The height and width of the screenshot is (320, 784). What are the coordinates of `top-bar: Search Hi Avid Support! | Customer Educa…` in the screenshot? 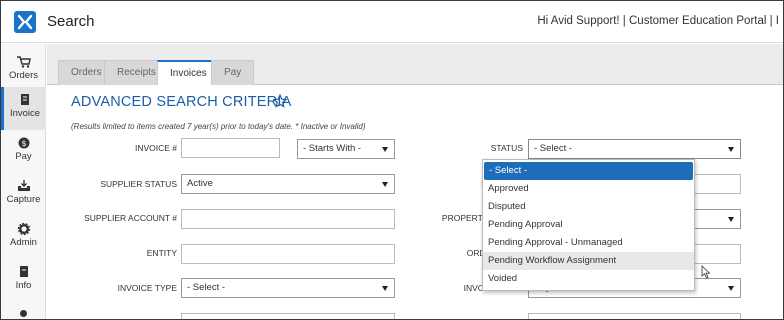 It's located at (392, 22).